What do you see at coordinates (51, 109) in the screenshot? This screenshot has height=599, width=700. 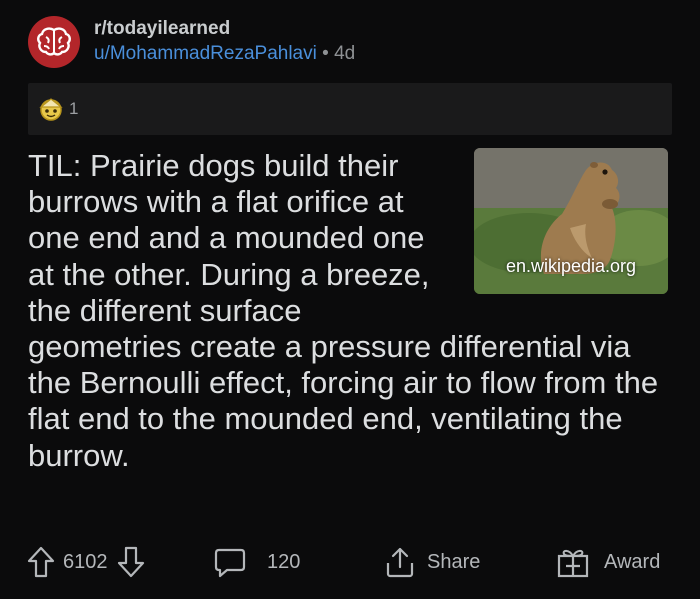 I see `helpful-award-icon` at bounding box center [51, 109].